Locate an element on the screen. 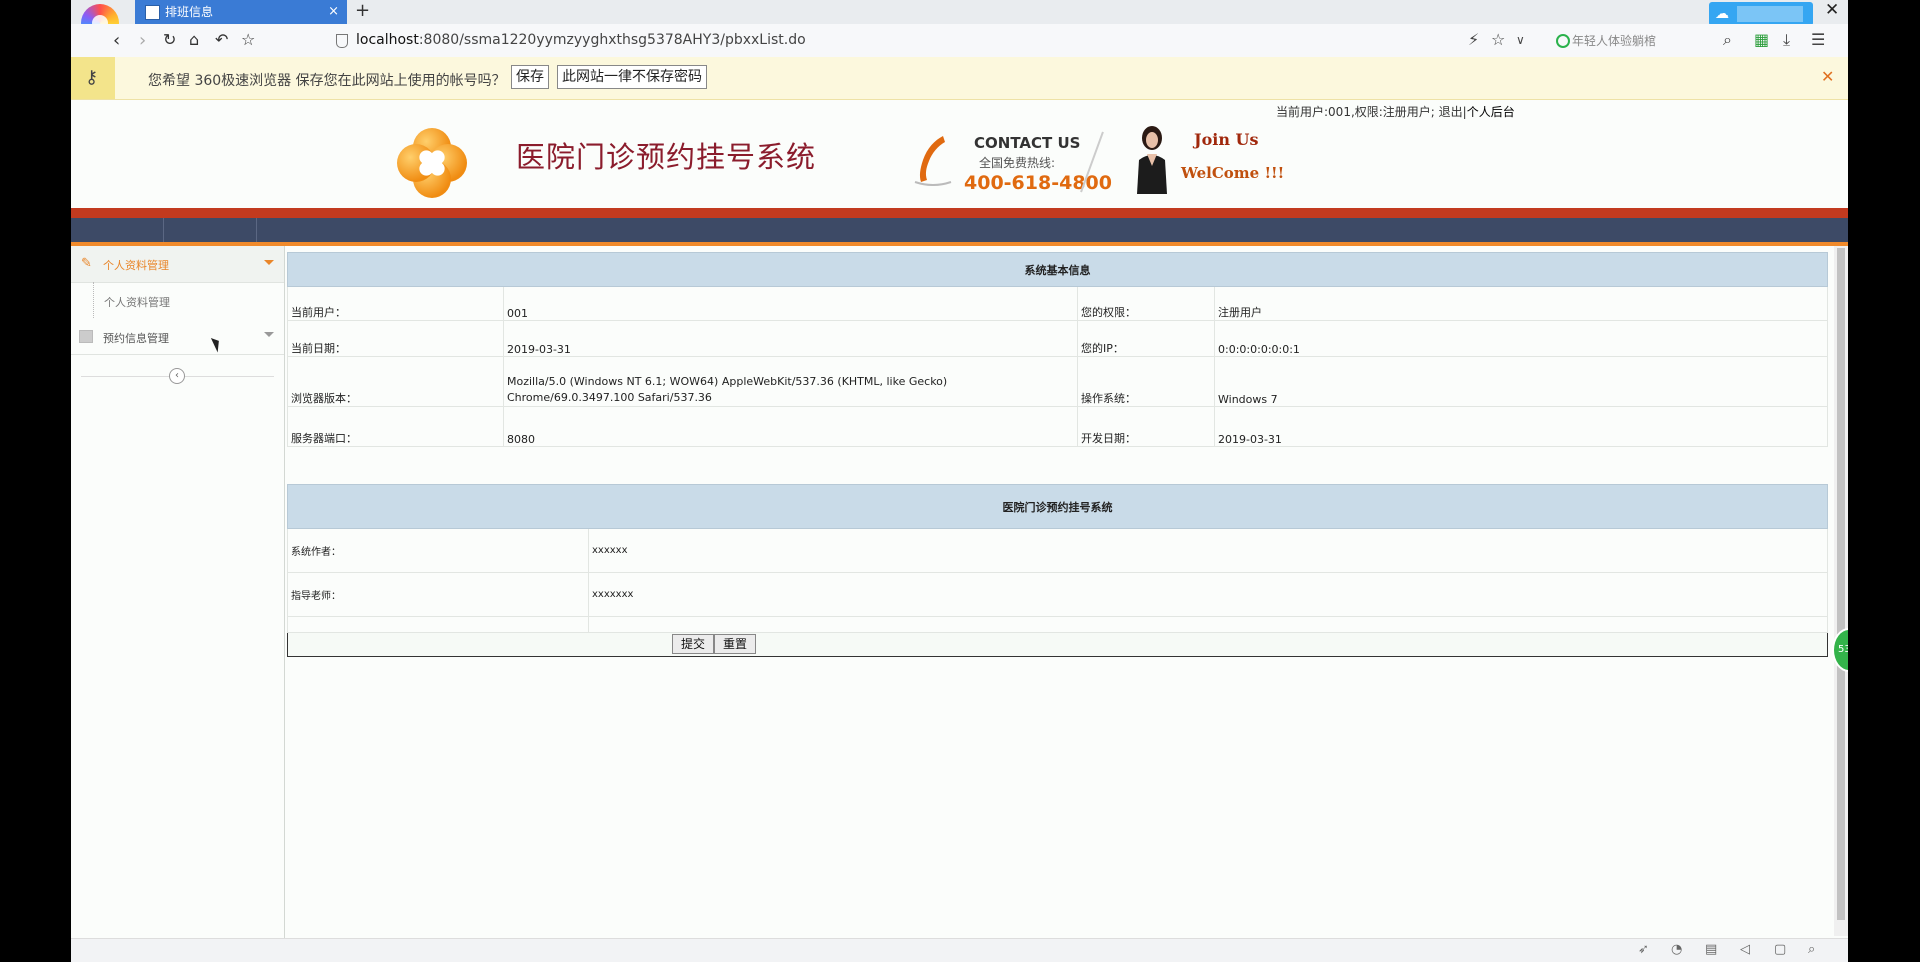  window-icon: ▢ is located at coordinates (1780, 949).